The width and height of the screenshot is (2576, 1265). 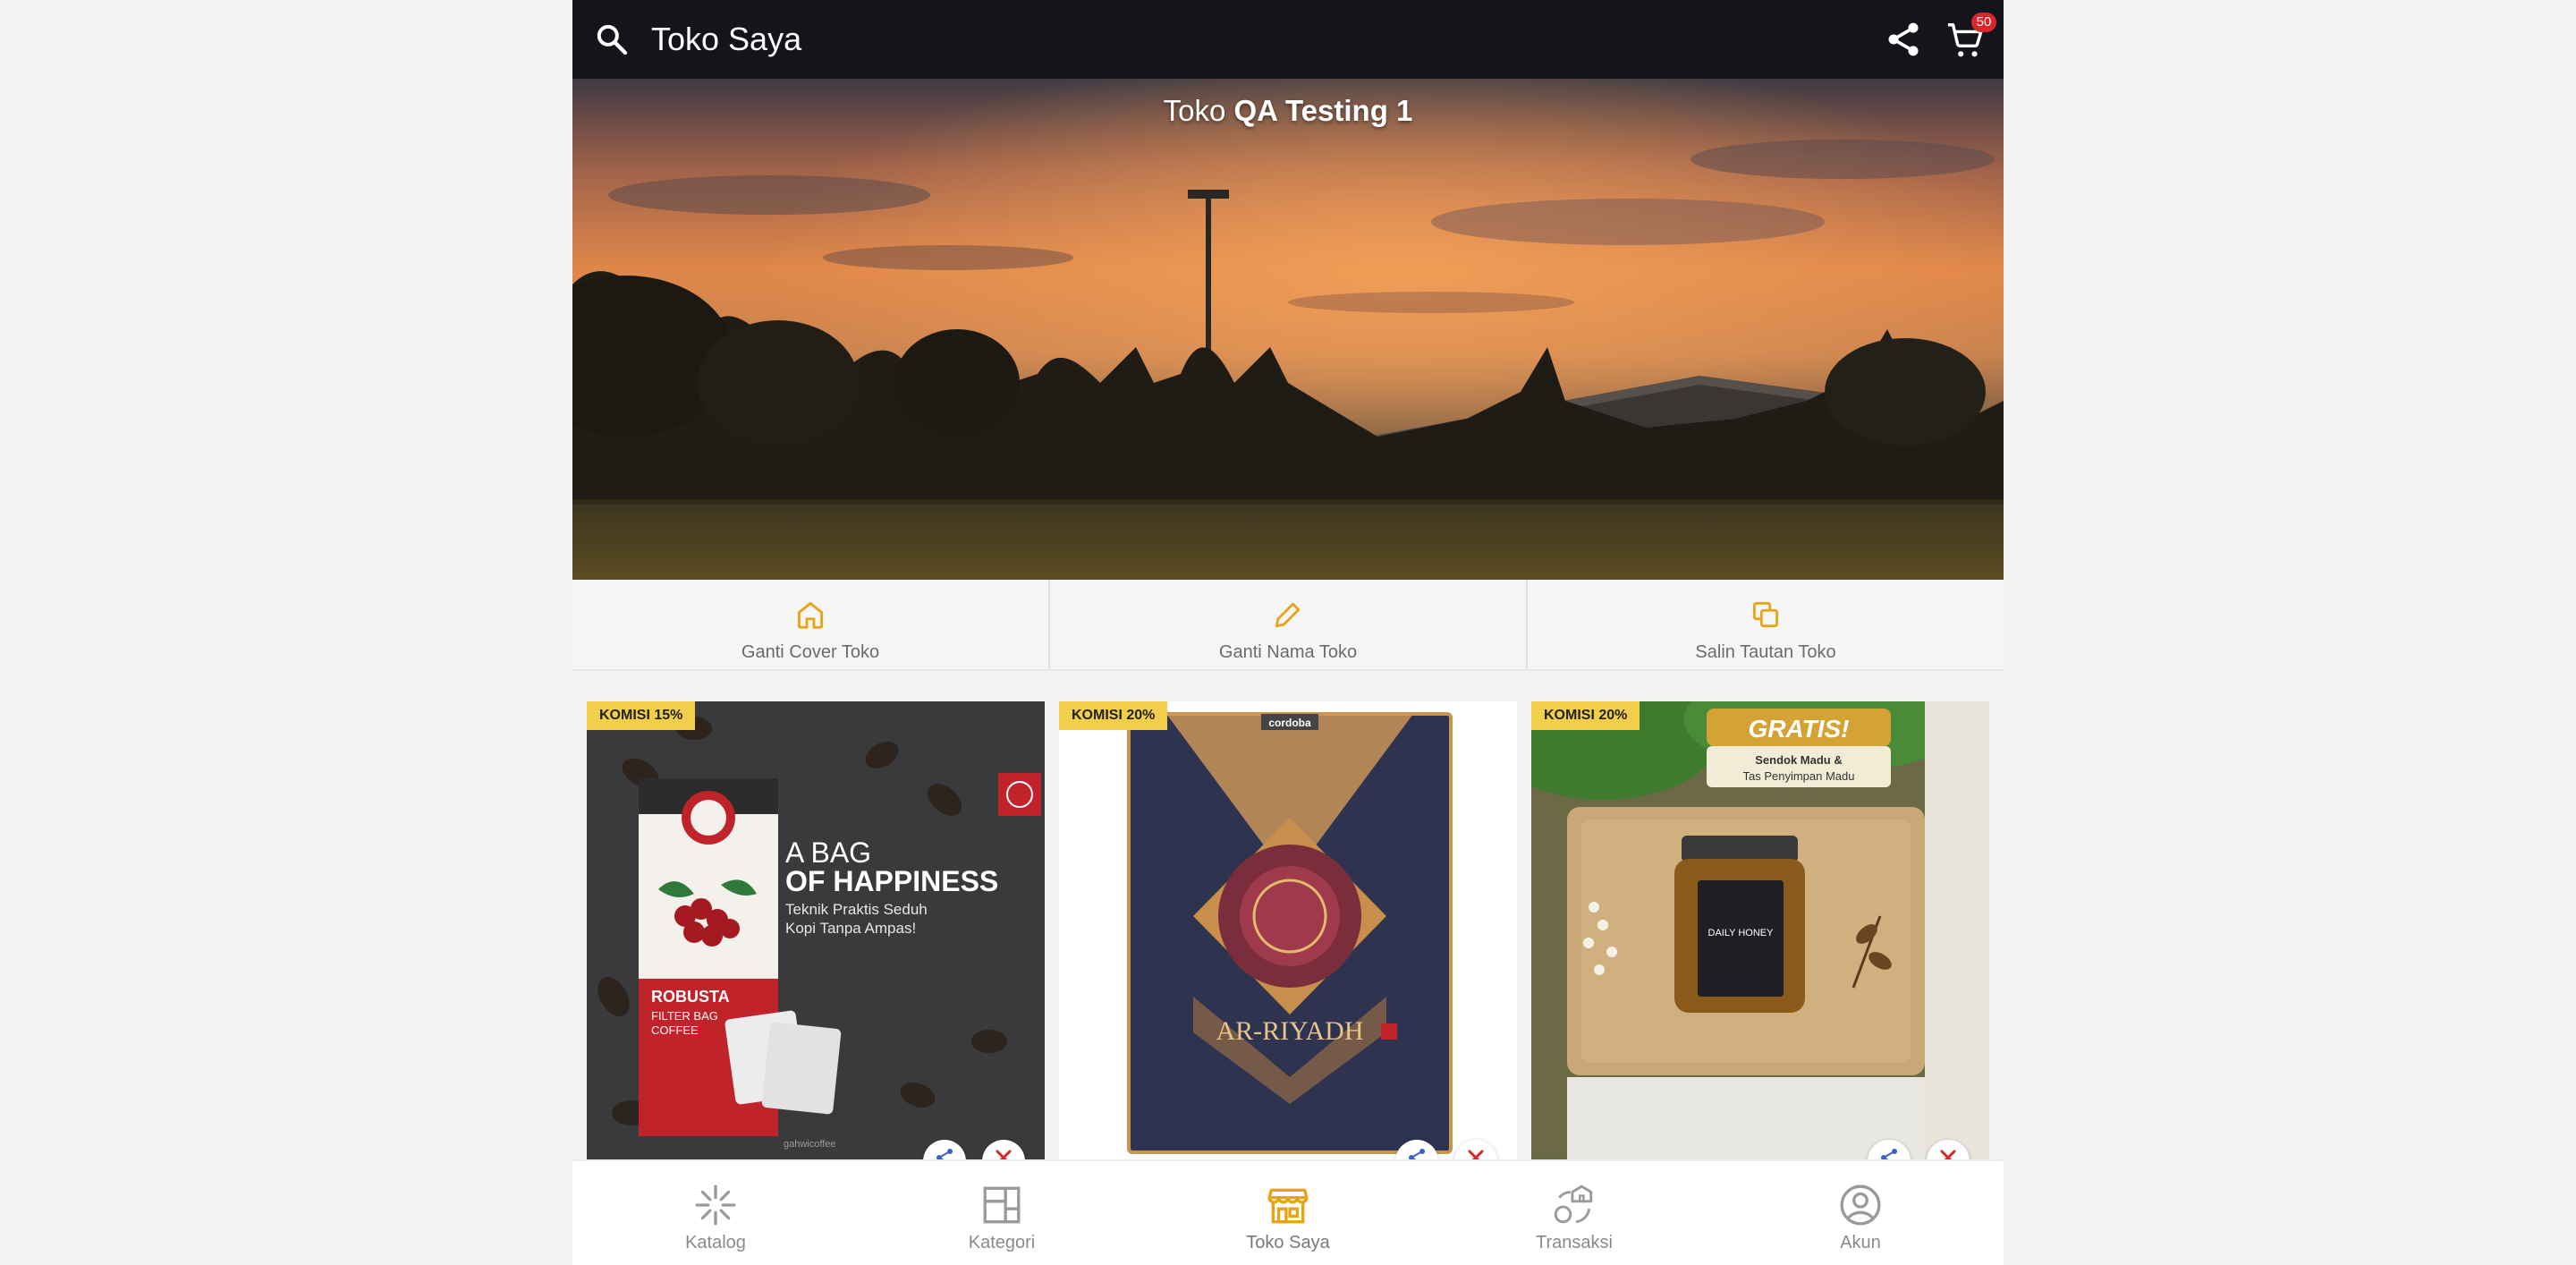 What do you see at coordinates (1741, 933) in the screenshot?
I see `jar-label: DAILY HONEY` at bounding box center [1741, 933].